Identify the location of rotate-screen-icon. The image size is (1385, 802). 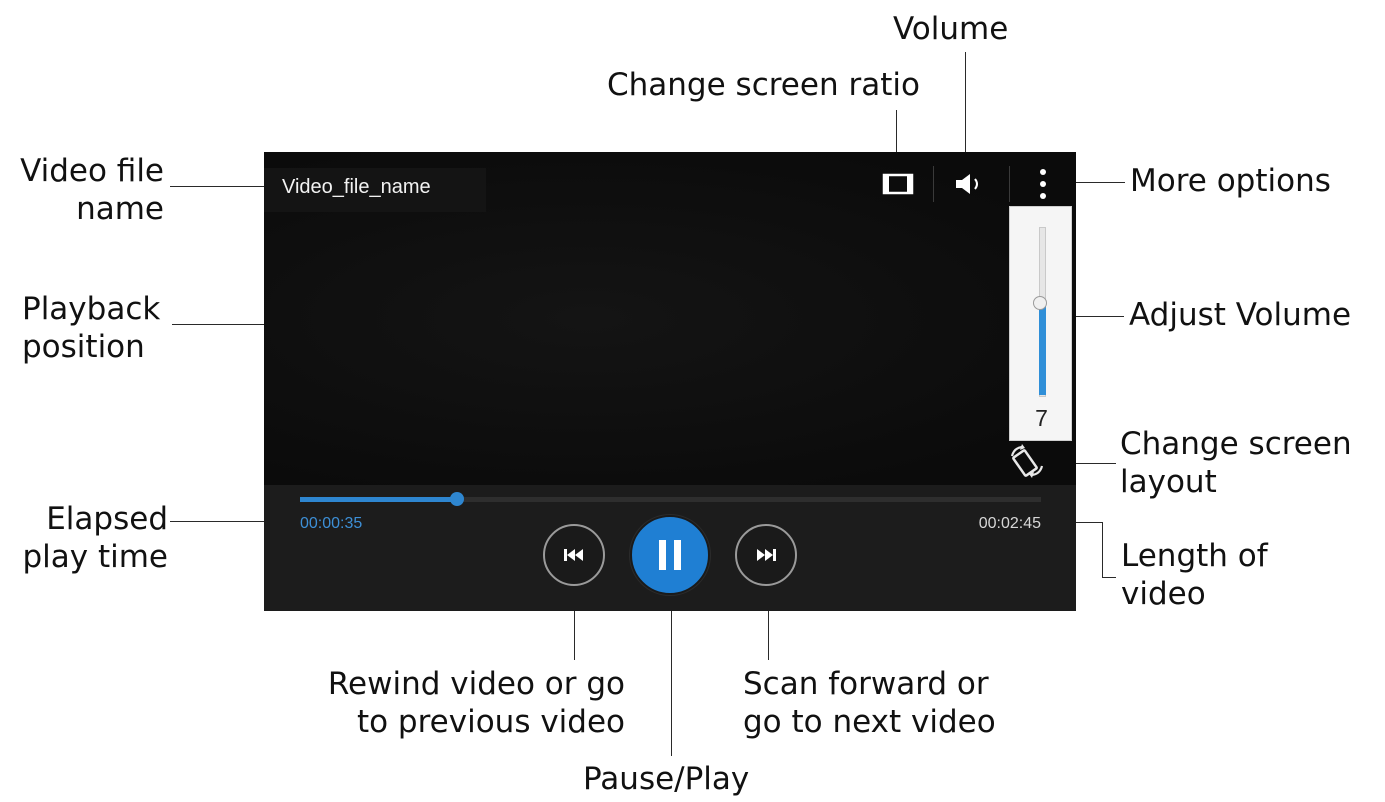
(1028, 463).